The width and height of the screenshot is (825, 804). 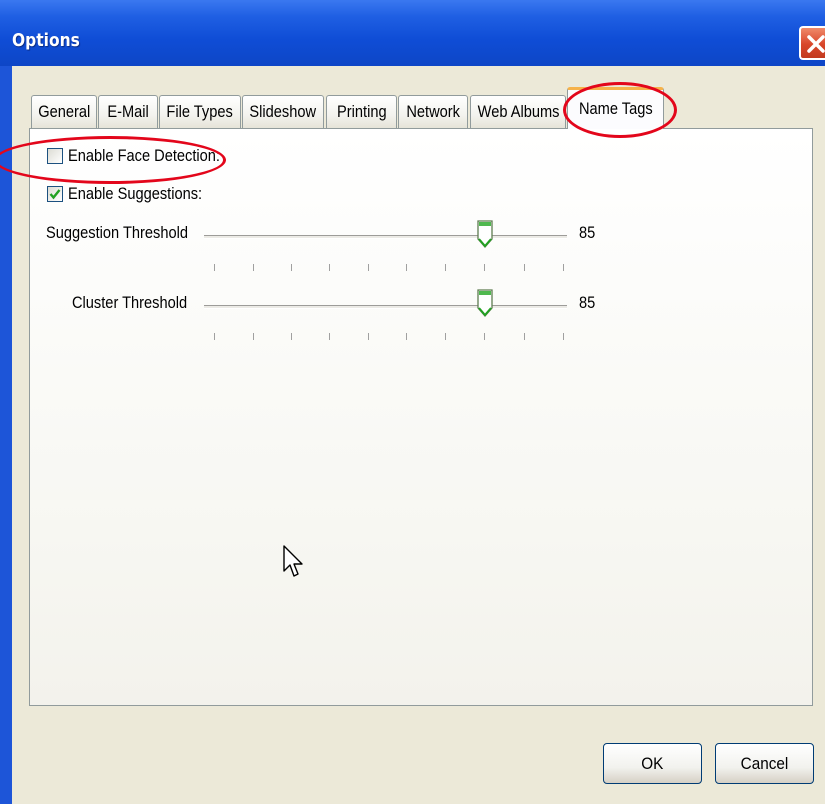 What do you see at coordinates (55, 156) in the screenshot?
I see `face-detection-checkbox` at bounding box center [55, 156].